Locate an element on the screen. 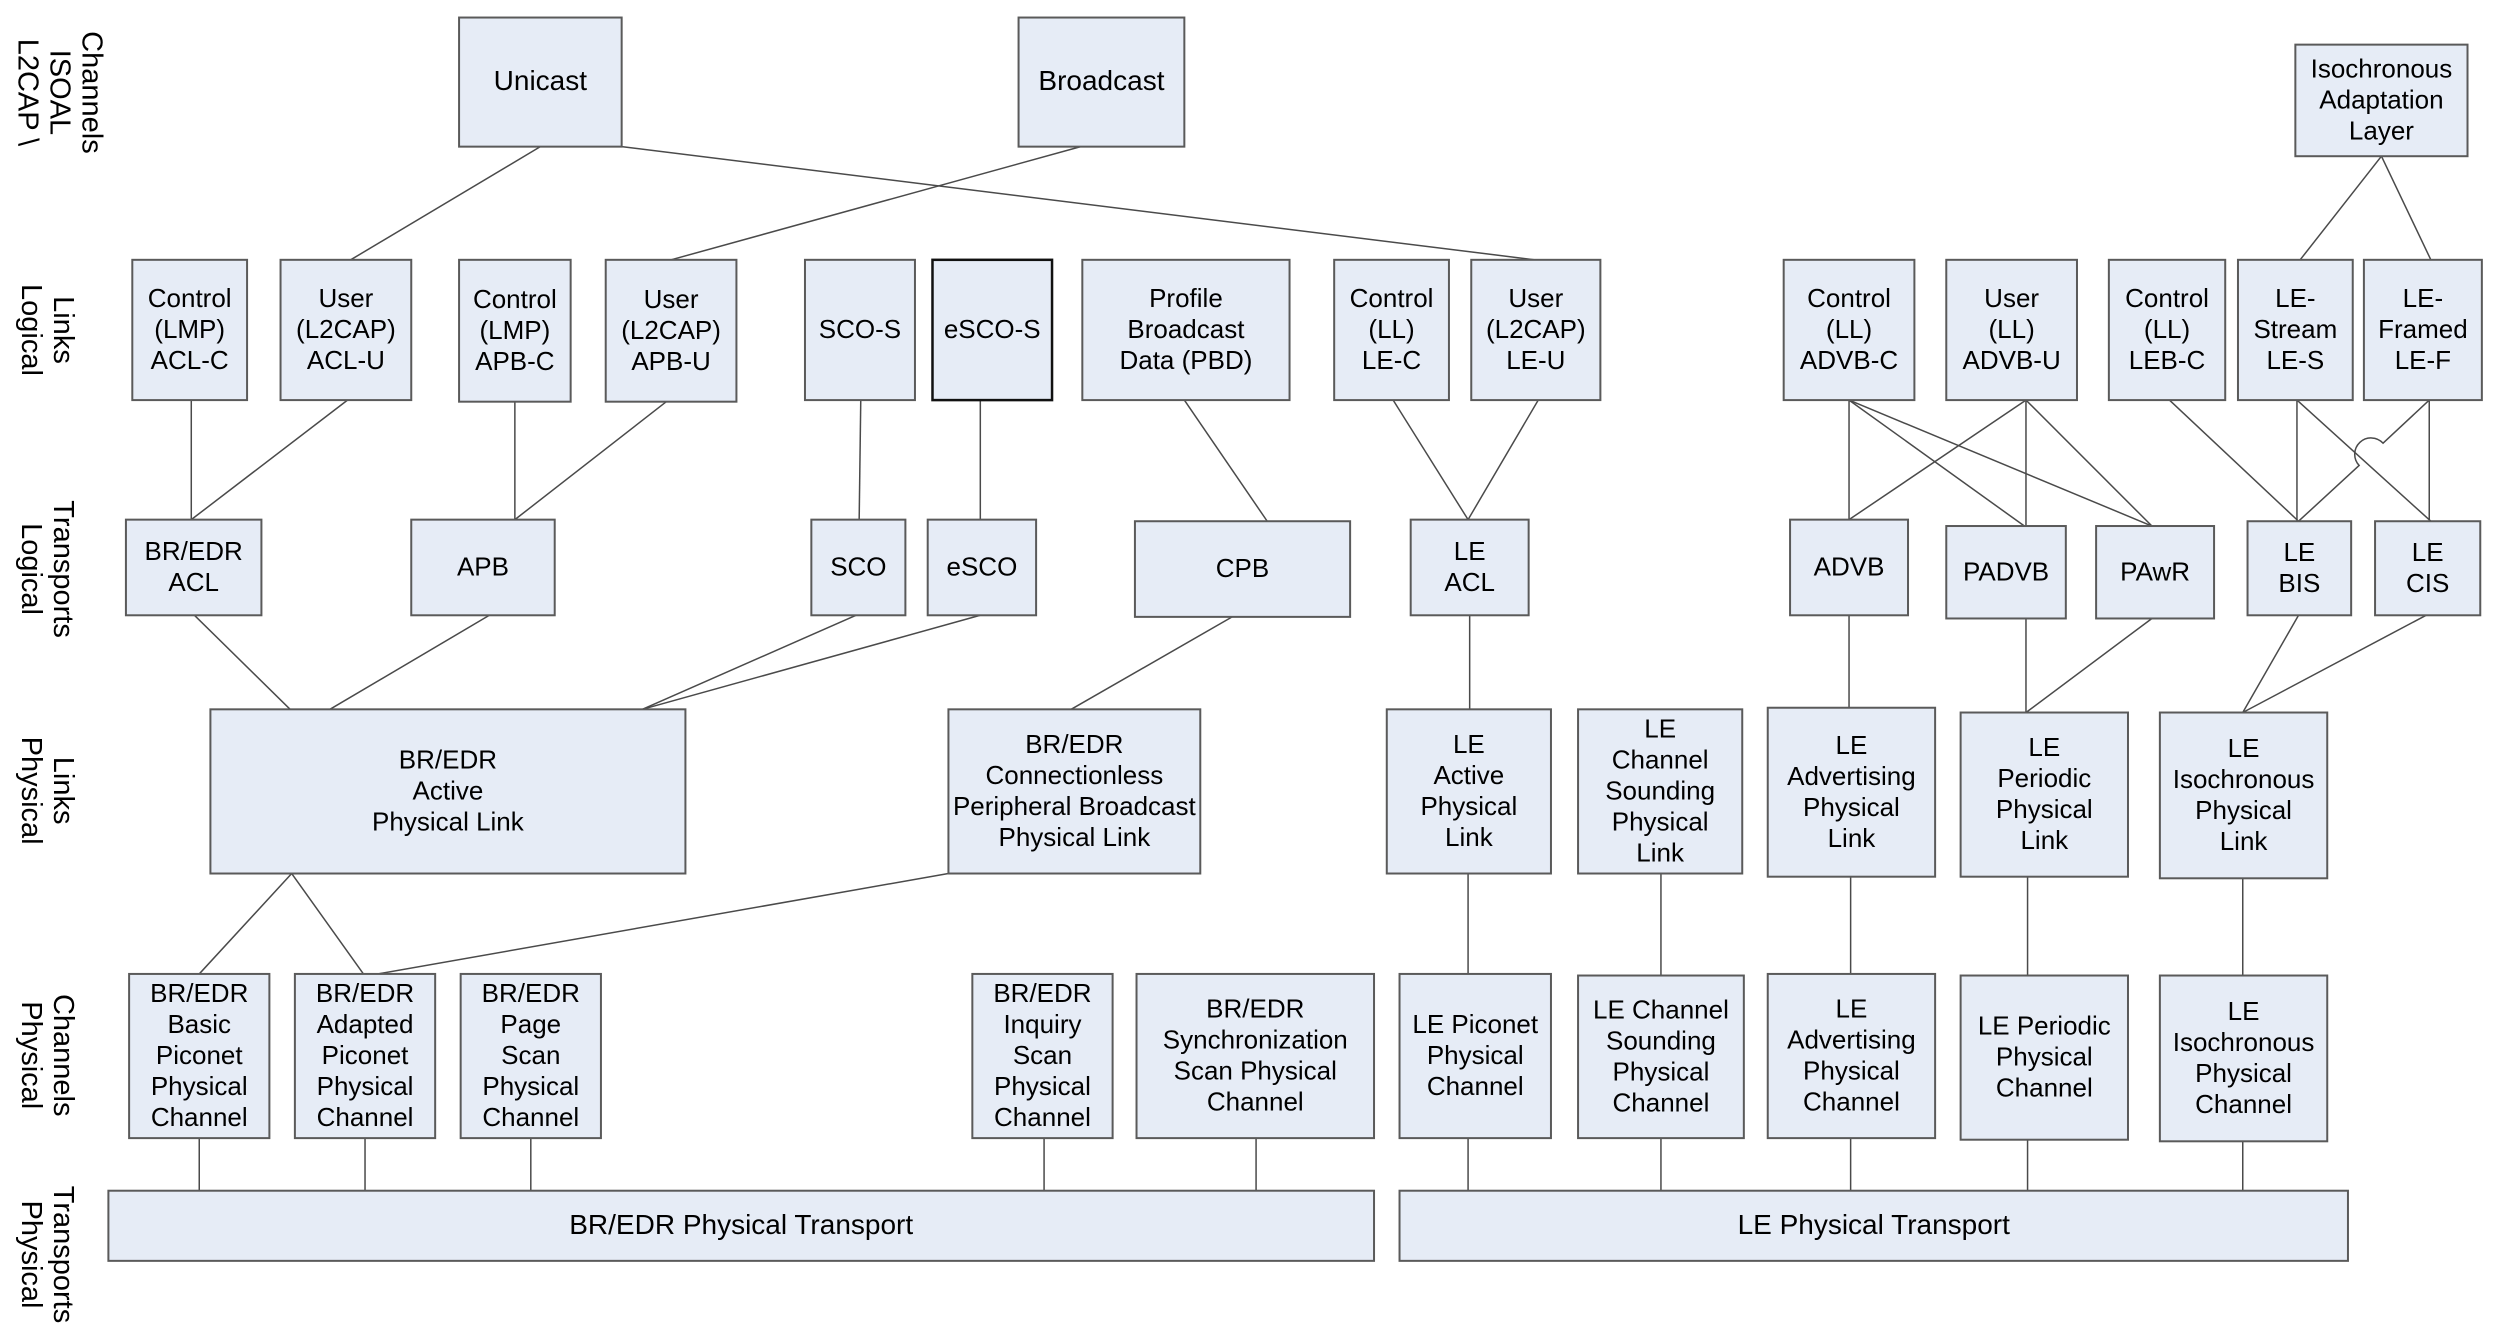  node-isoal: IsochronousAdaptationLayer is located at coordinates (2381, 100).